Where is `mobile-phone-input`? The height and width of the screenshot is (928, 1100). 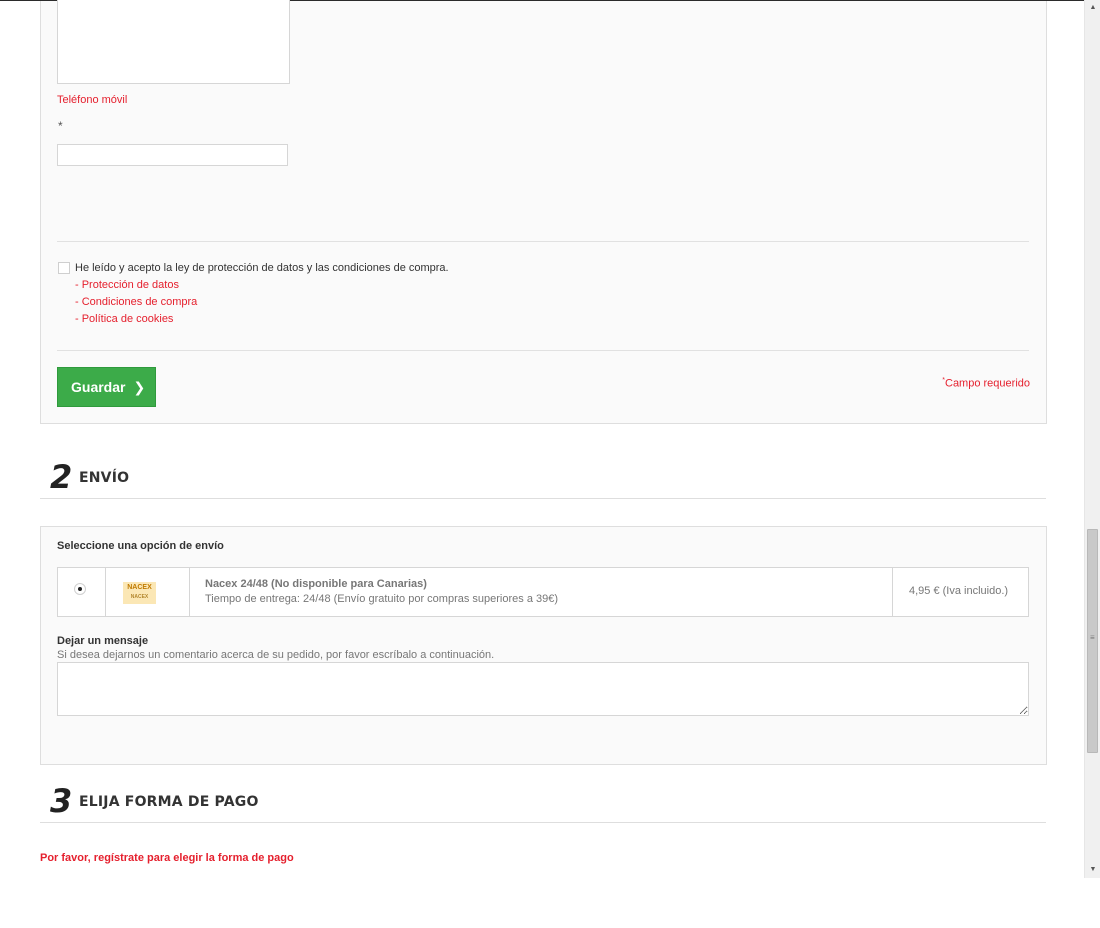 mobile-phone-input is located at coordinates (172, 155).